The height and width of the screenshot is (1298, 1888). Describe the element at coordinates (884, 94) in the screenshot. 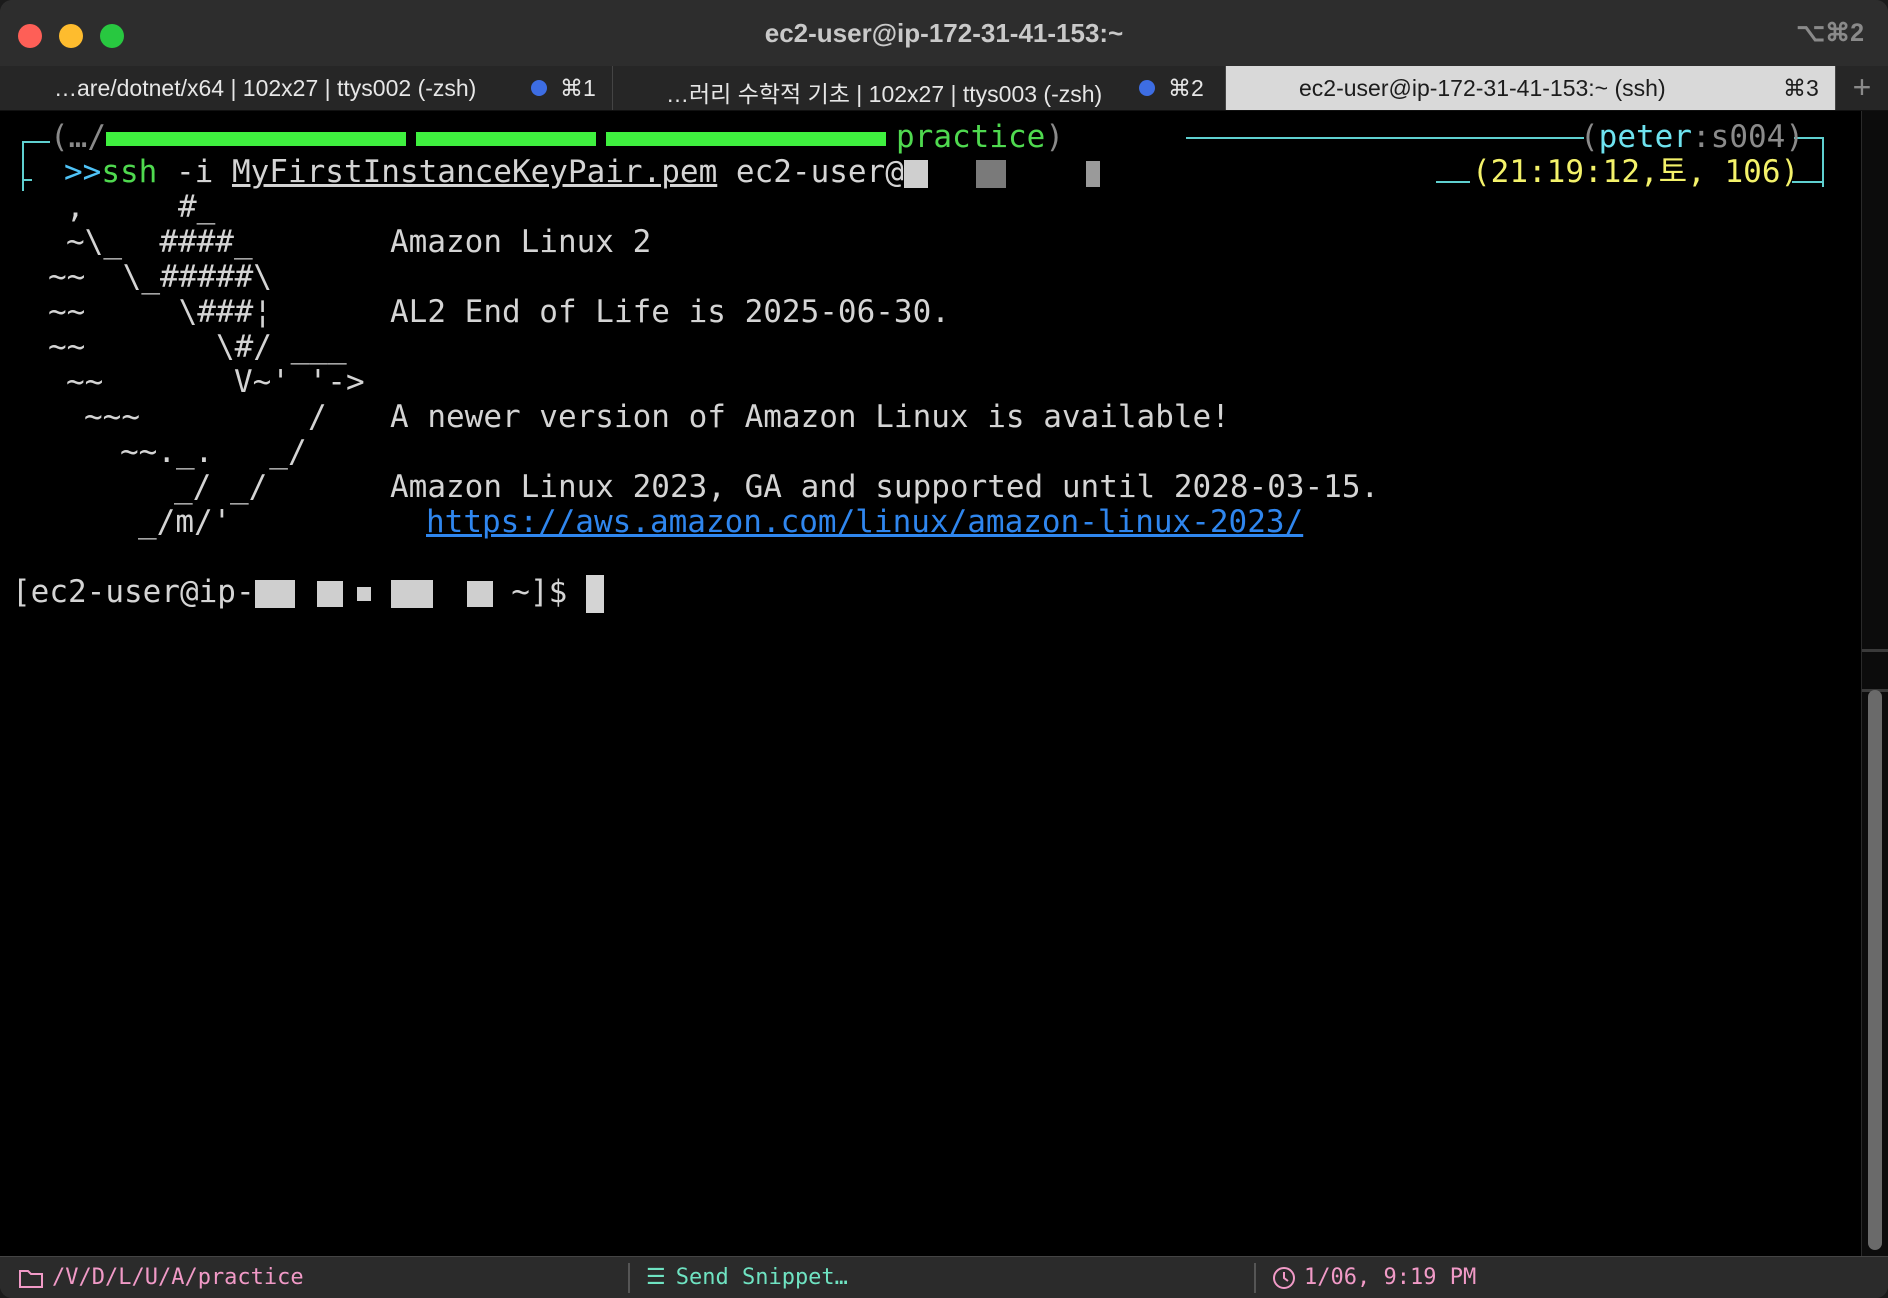

I see `tab-label: …러리 수학적 기초 | 102x27 | ttys003 (-zsh)` at that location.